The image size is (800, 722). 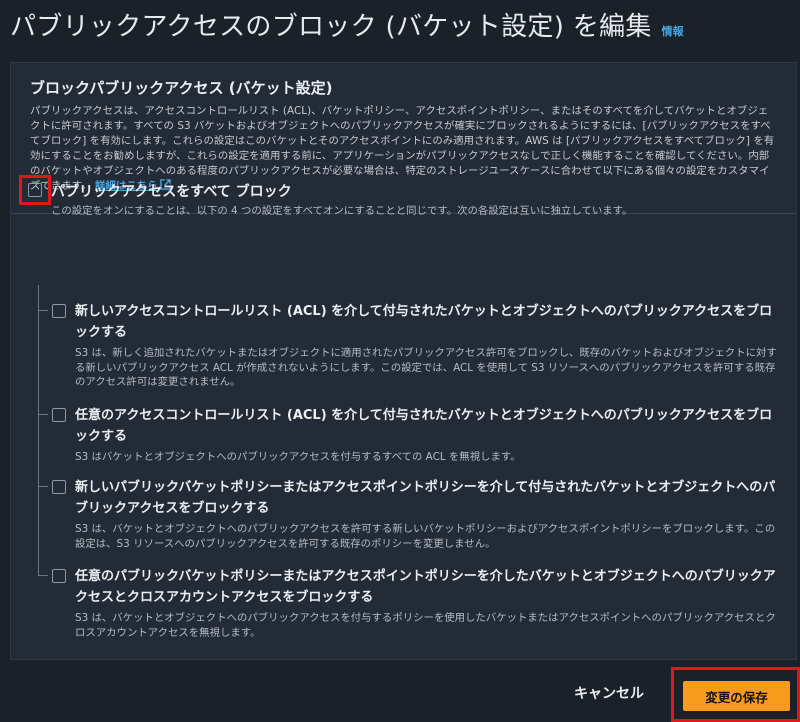 What do you see at coordinates (736, 696) in the screenshot?
I see `save-changes-button: 変更の保存` at bounding box center [736, 696].